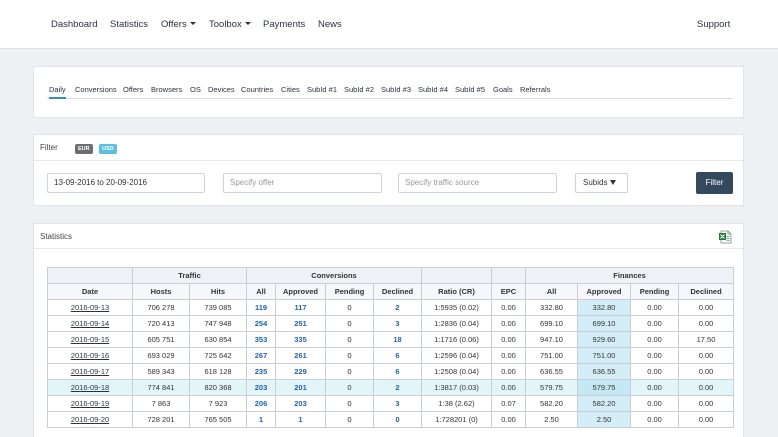 The width and height of the screenshot is (778, 437). Describe the element at coordinates (350, 291) in the screenshot. I see `column-header-conv-pending: Pending` at that location.